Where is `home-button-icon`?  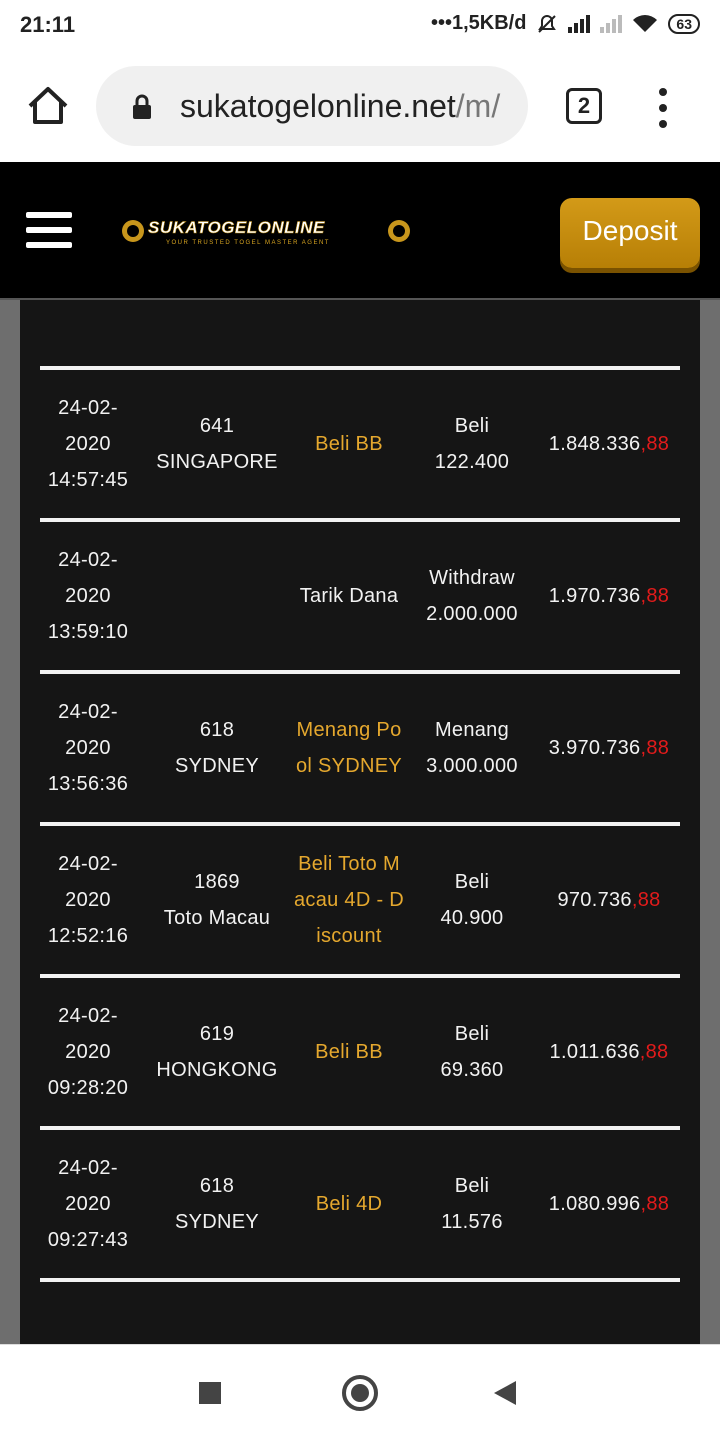
home-button-icon is located at coordinates (360, 1393).